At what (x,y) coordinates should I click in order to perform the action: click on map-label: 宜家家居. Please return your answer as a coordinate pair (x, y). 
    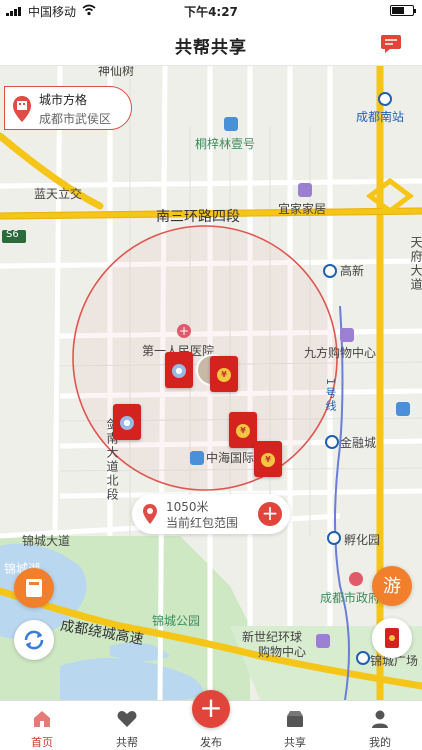
    Looking at the image, I should click on (302, 209).